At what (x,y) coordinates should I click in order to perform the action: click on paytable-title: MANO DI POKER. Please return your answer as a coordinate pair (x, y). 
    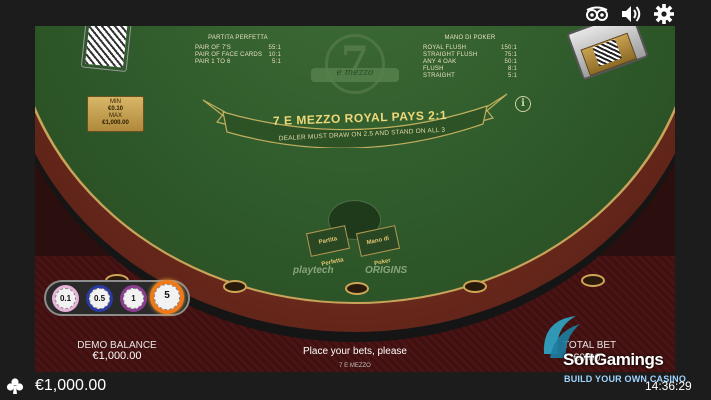
    Looking at the image, I should click on (470, 38).